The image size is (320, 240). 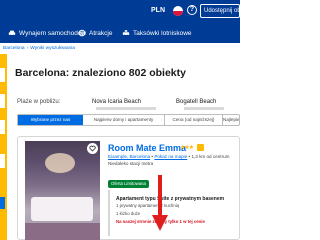 What do you see at coordinates (50, 120) in the screenshot?
I see `tab-our-picks: Wybrane przez nas` at bounding box center [50, 120].